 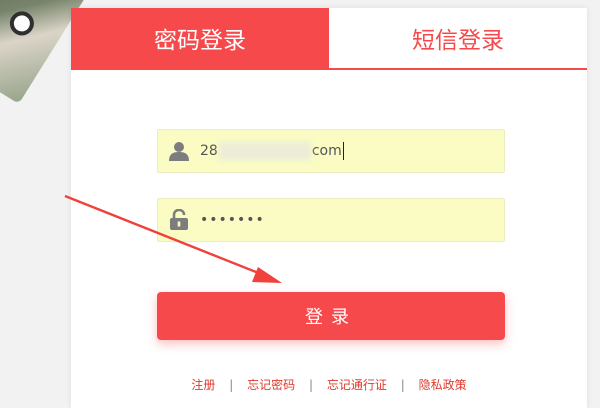 I want to click on login-button: 登录, so click(x=331, y=316).